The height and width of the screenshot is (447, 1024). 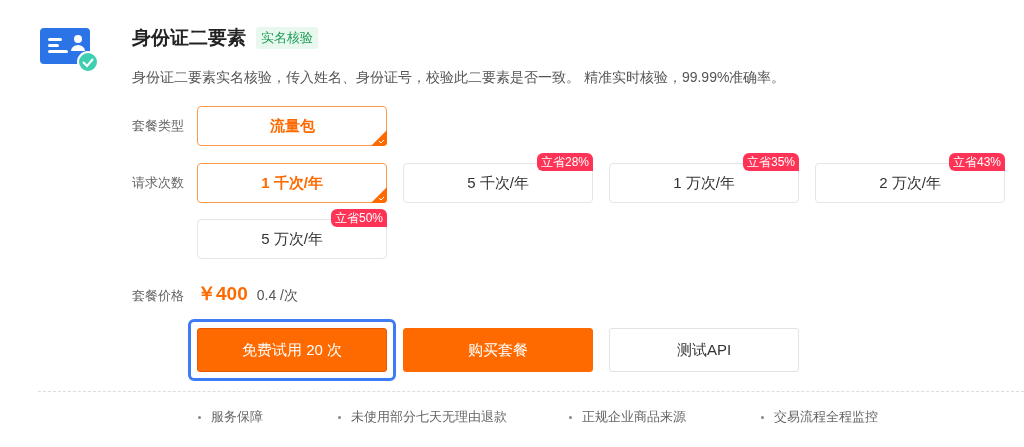 What do you see at coordinates (459, 78) in the screenshot?
I see `product-description: 身份证二要素实名核验，传入姓名、身份证号，校验此二要素是否一致。 精准实时核验，99.99%准确率。` at bounding box center [459, 78].